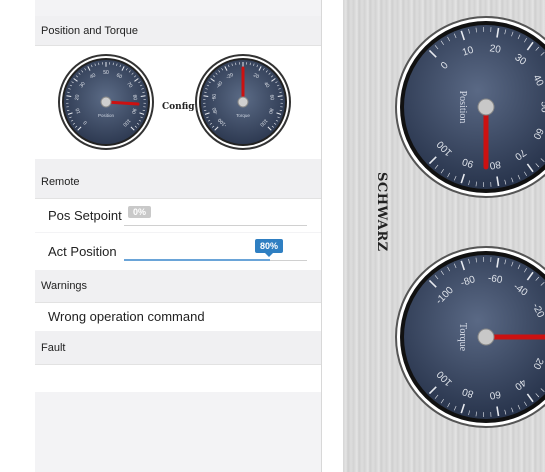 The width and height of the screenshot is (545, 472). I want to click on gauge-tick-label: 20, so click(77, 97).